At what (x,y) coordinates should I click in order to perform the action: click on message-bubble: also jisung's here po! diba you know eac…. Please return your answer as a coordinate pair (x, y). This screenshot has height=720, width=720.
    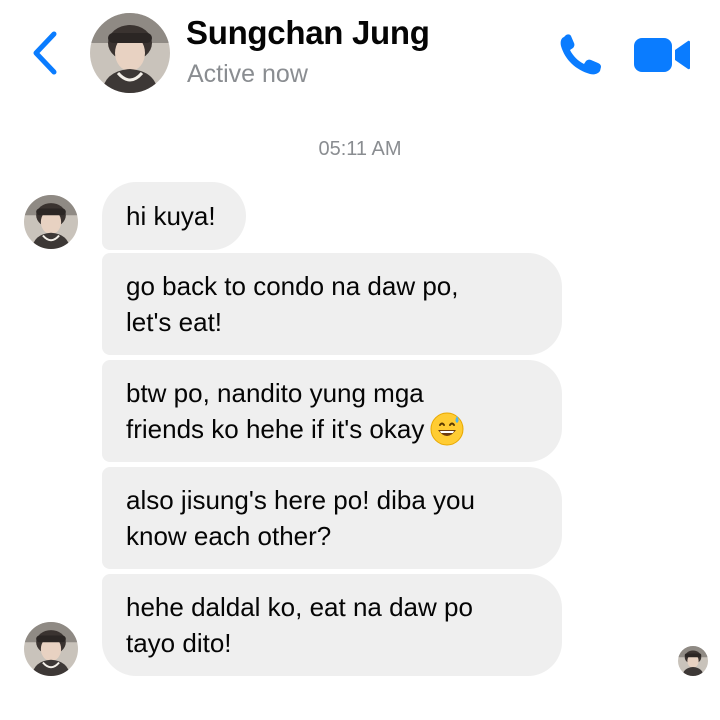
    Looking at the image, I should click on (332, 518).